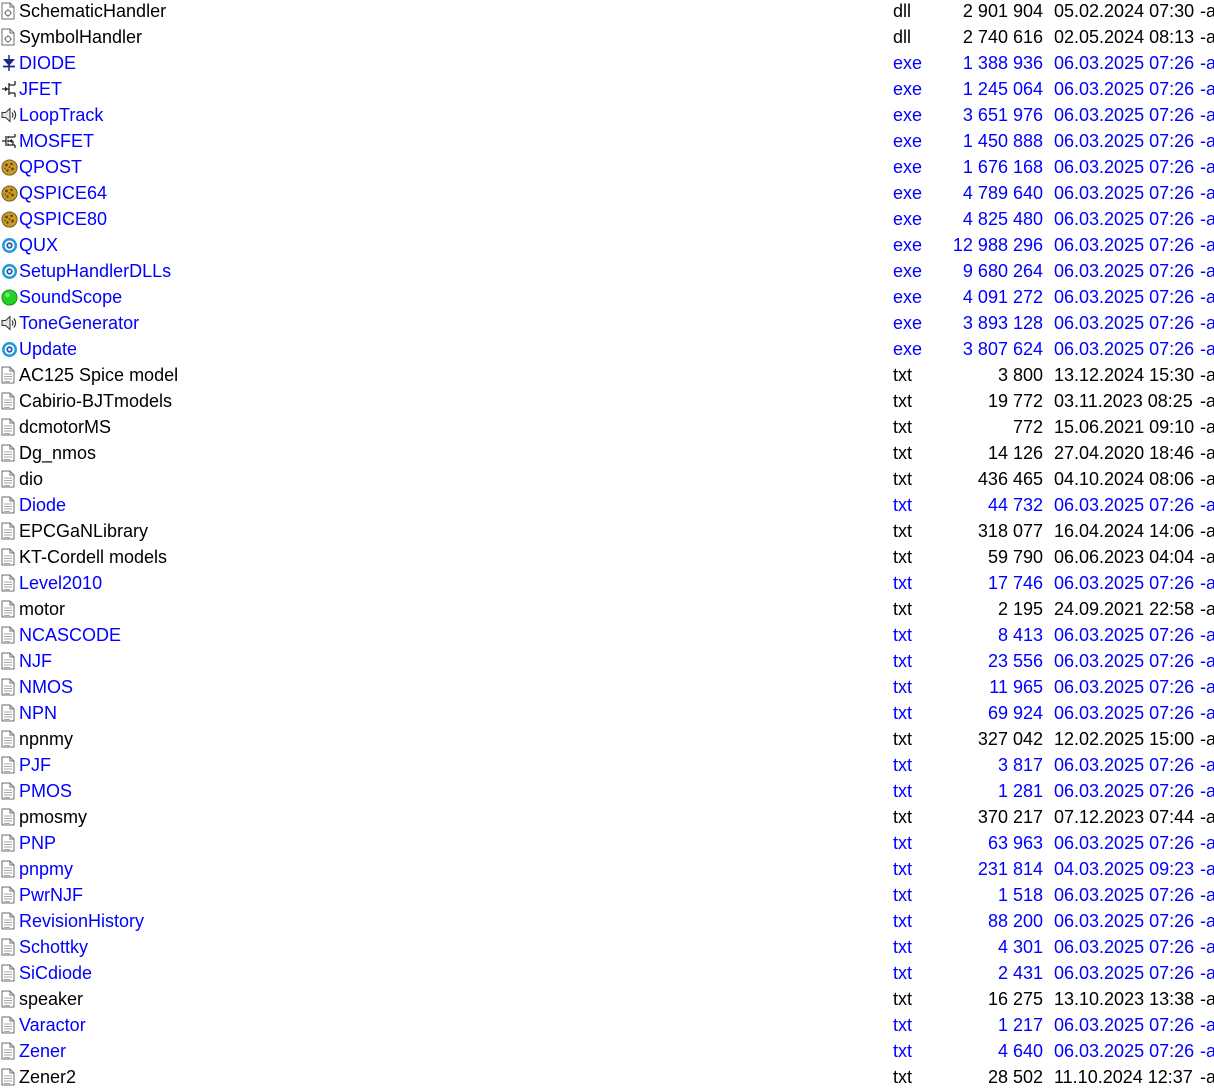  Describe the element at coordinates (1010, 739) in the screenshot. I see `file-size: 327 042` at that location.